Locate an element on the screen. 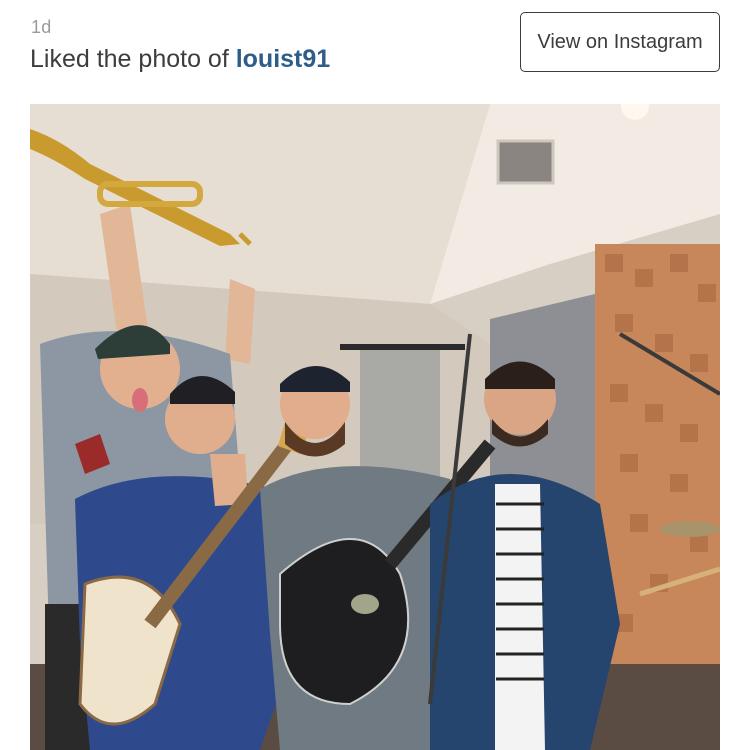 The width and height of the screenshot is (750, 750). username-link: louist91 is located at coordinates (283, 59).